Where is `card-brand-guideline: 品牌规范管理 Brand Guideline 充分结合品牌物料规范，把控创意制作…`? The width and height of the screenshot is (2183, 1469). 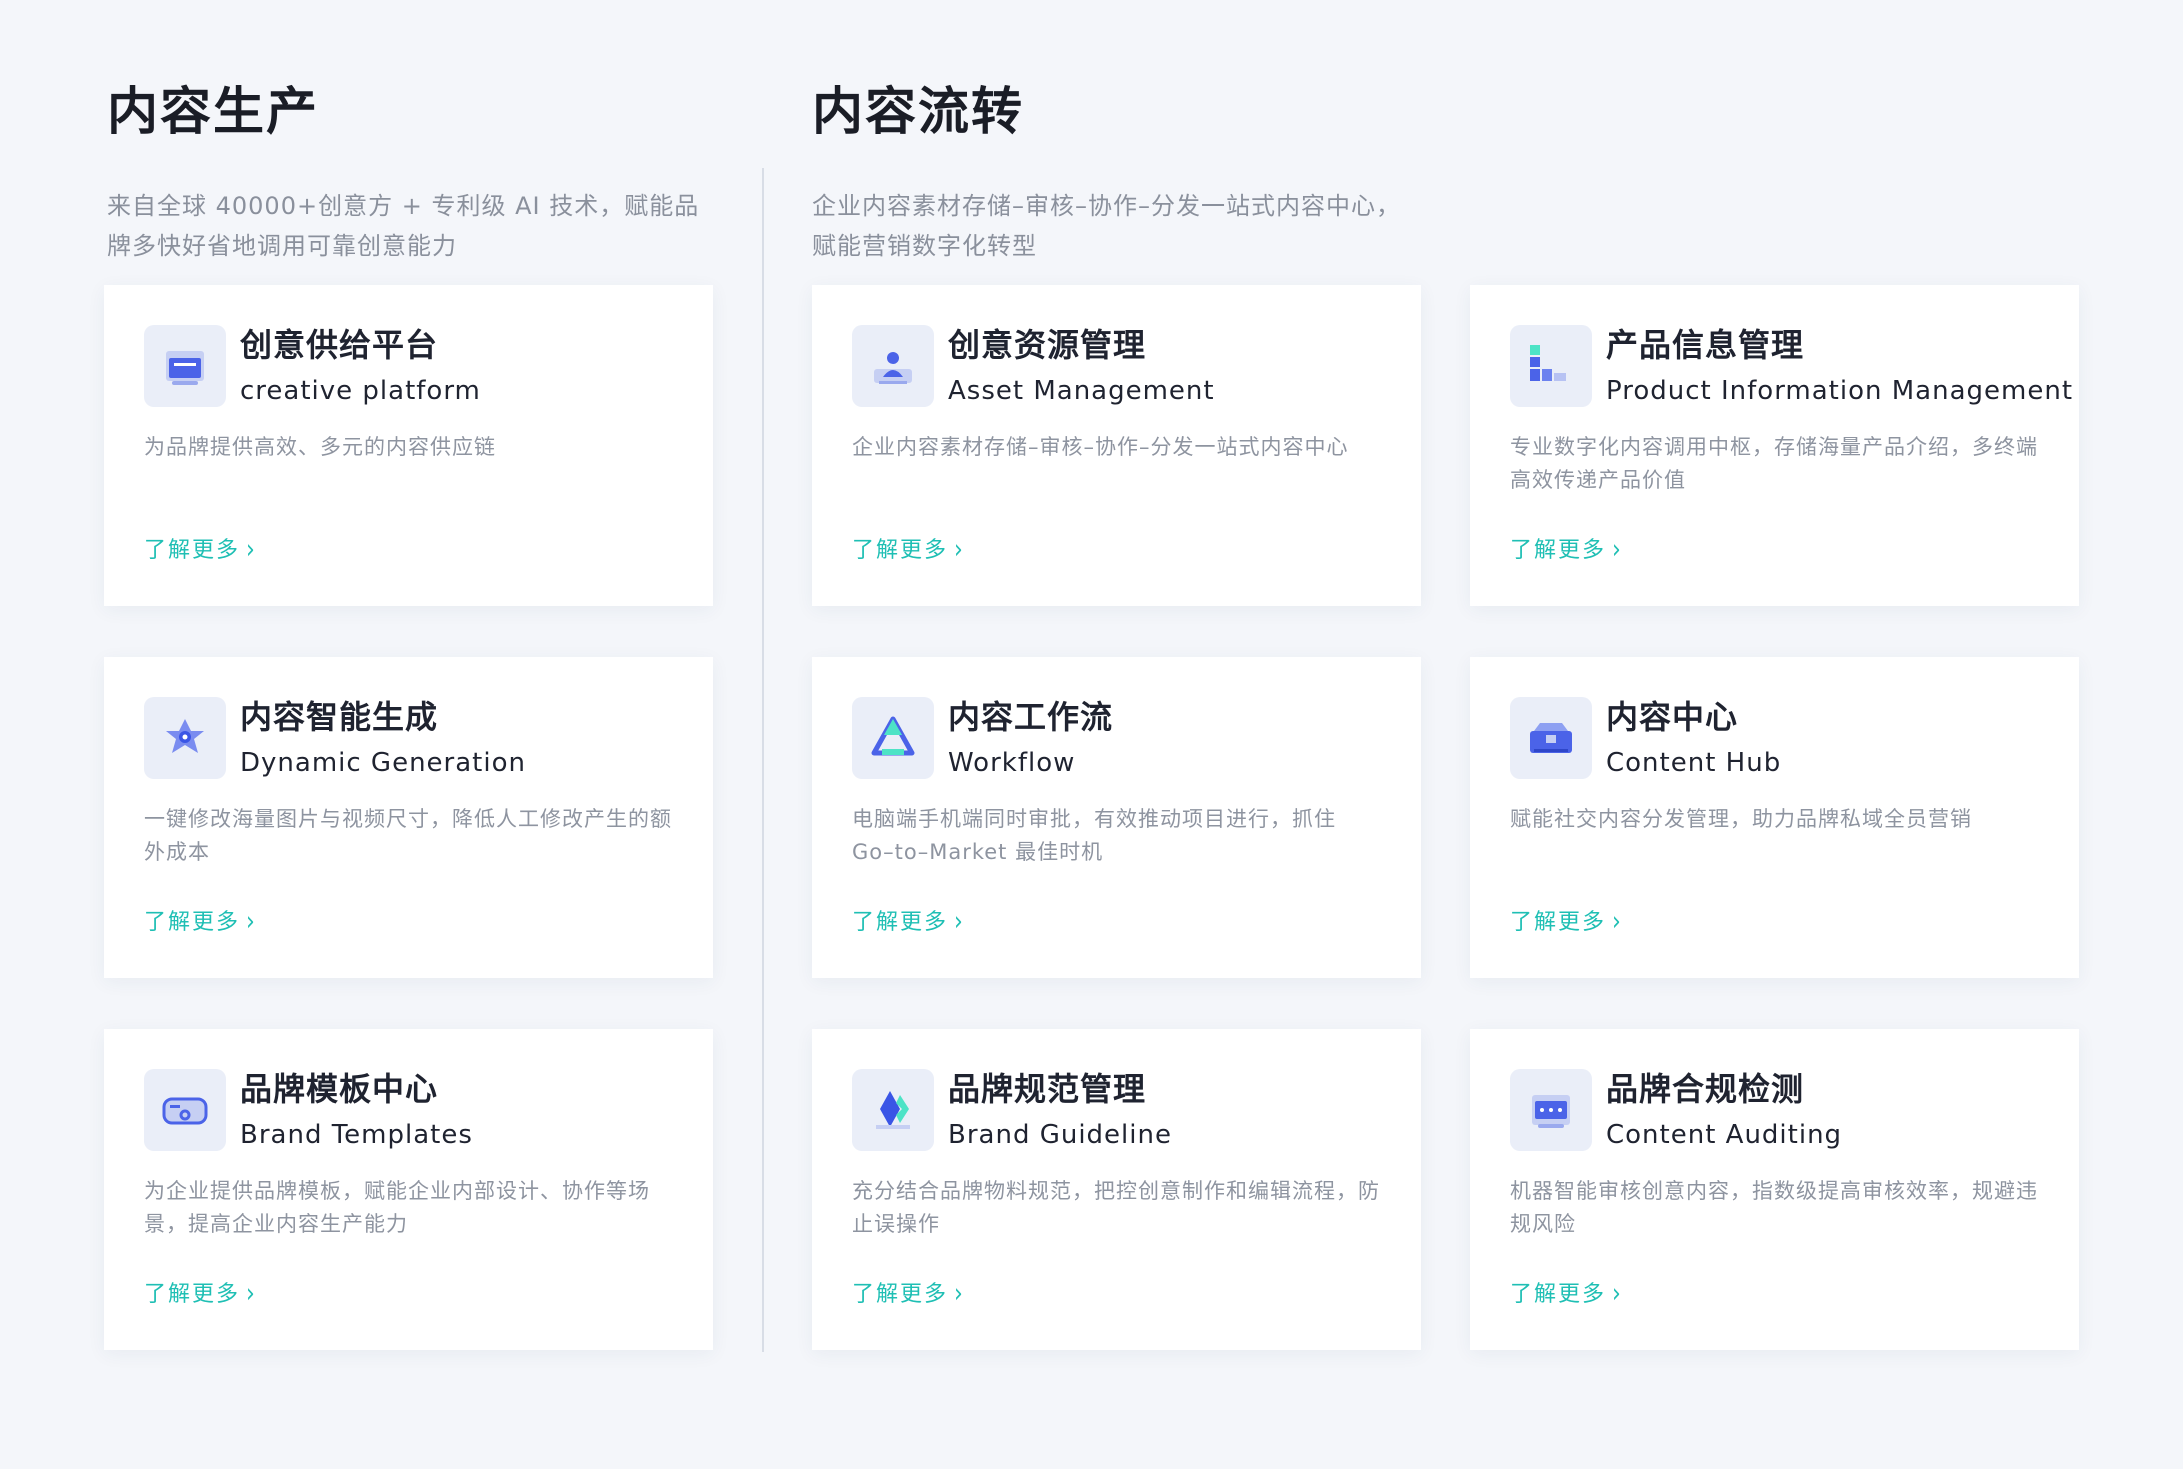 card-brand-guideline: 品牌规范管理 Brand Guideline 充分结合品牌物料规范，把控创意制作… is located at coordinates (1116, 1189).